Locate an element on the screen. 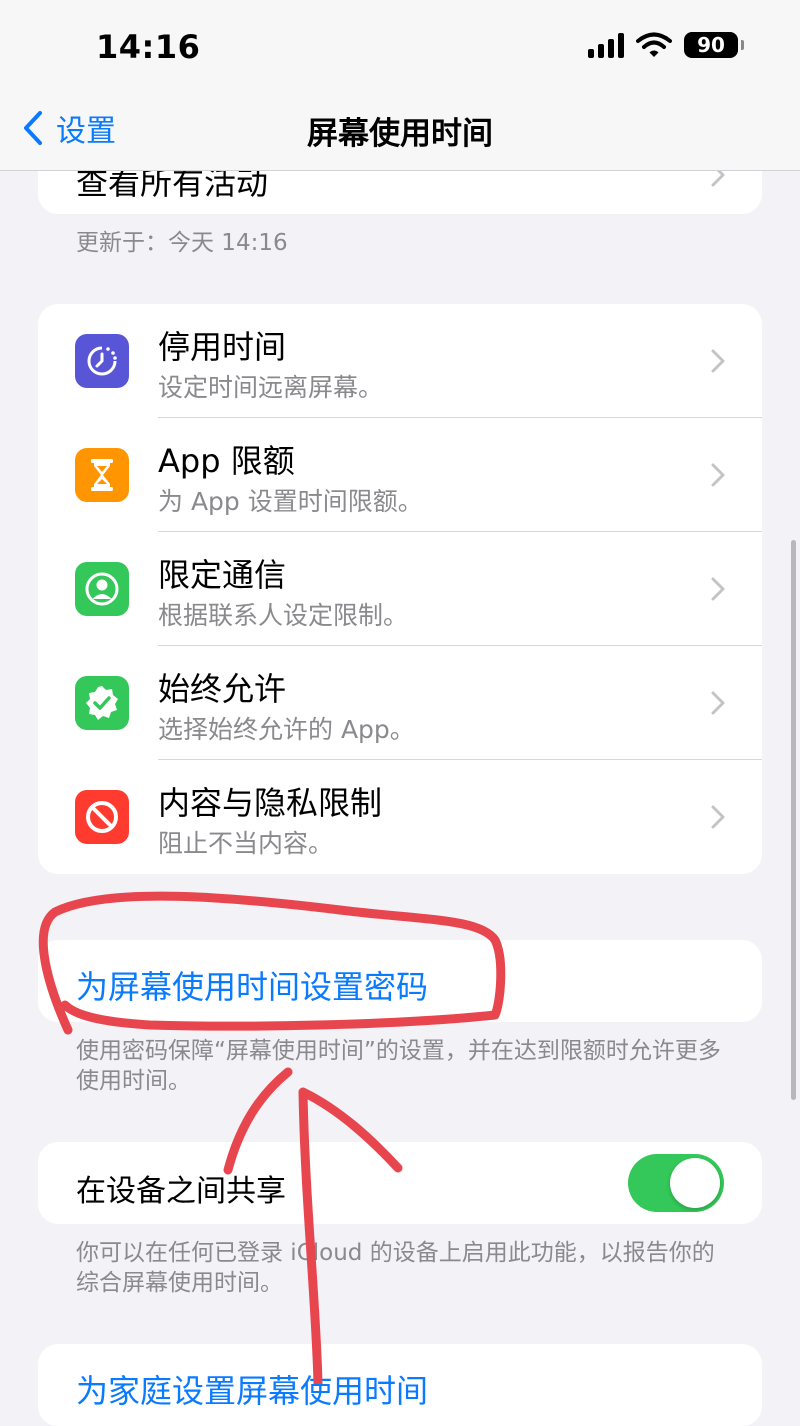 This screenshot has height=1426, width=800. settings-row-communication-limits: 限定通信 根据联系人设定限制。 is located at coordinates (400, 589).